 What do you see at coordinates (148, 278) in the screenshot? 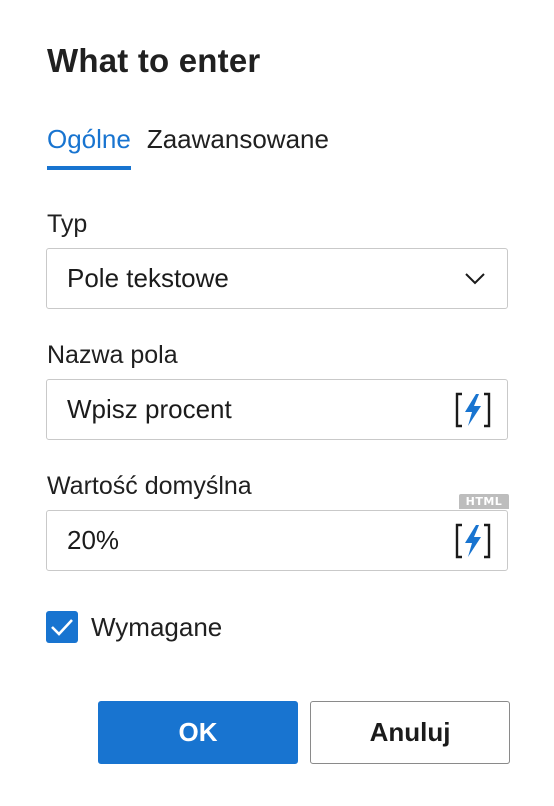
I see `type-select-value: Pole tekstowe` at bounding box center [148, 278].